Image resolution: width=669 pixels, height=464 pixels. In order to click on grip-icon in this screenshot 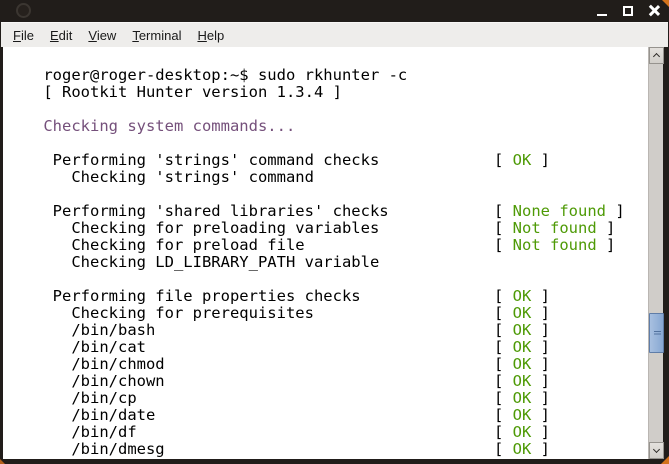, I will do `click(657, 333)`.